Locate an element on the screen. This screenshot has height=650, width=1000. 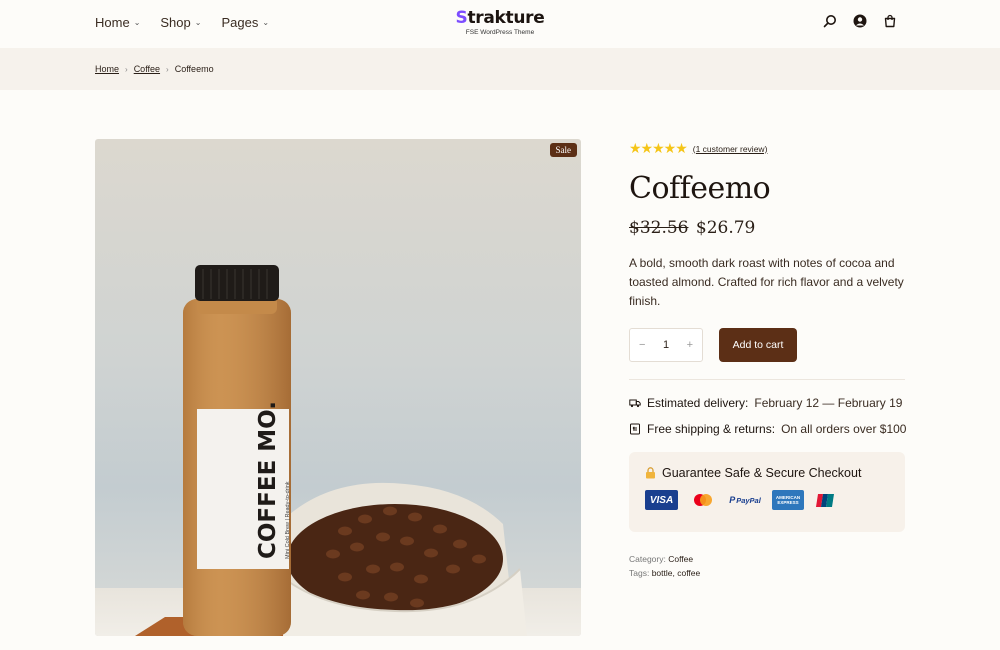
product-title: Coffeemo is located at coordinates (700, 188).